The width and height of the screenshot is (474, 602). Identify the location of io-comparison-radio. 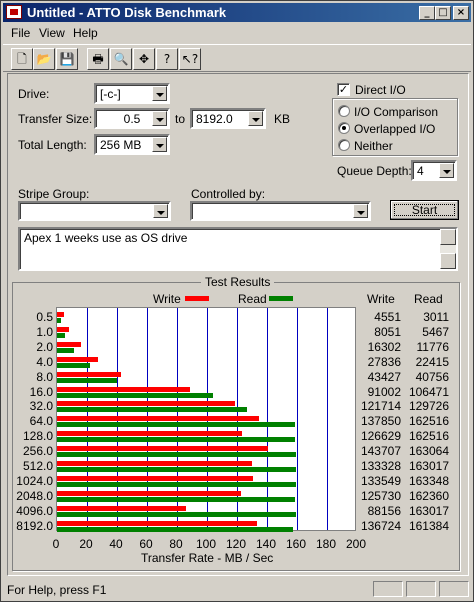
(344, 111).